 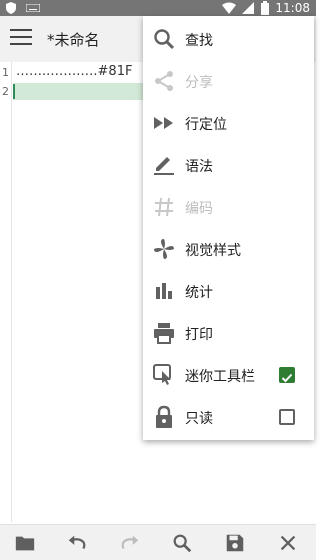 What do you see at coordinates (158, 8) in the screenshot?
I see `status-bar: 11:08` at bounding box center [158, 8].